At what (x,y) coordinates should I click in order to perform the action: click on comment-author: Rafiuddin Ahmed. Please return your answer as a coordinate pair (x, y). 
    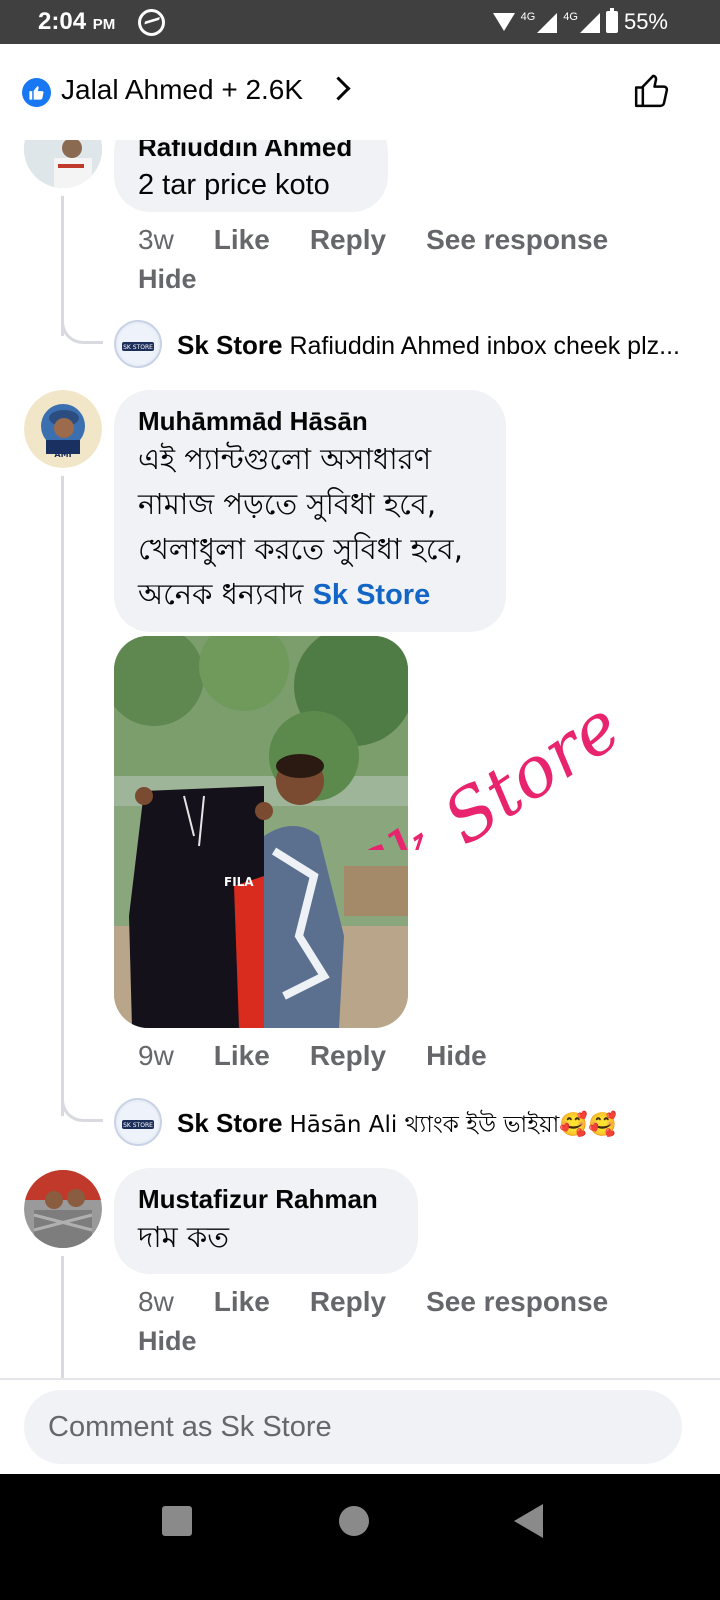
    Looking at the image, I should click on (251, 151).